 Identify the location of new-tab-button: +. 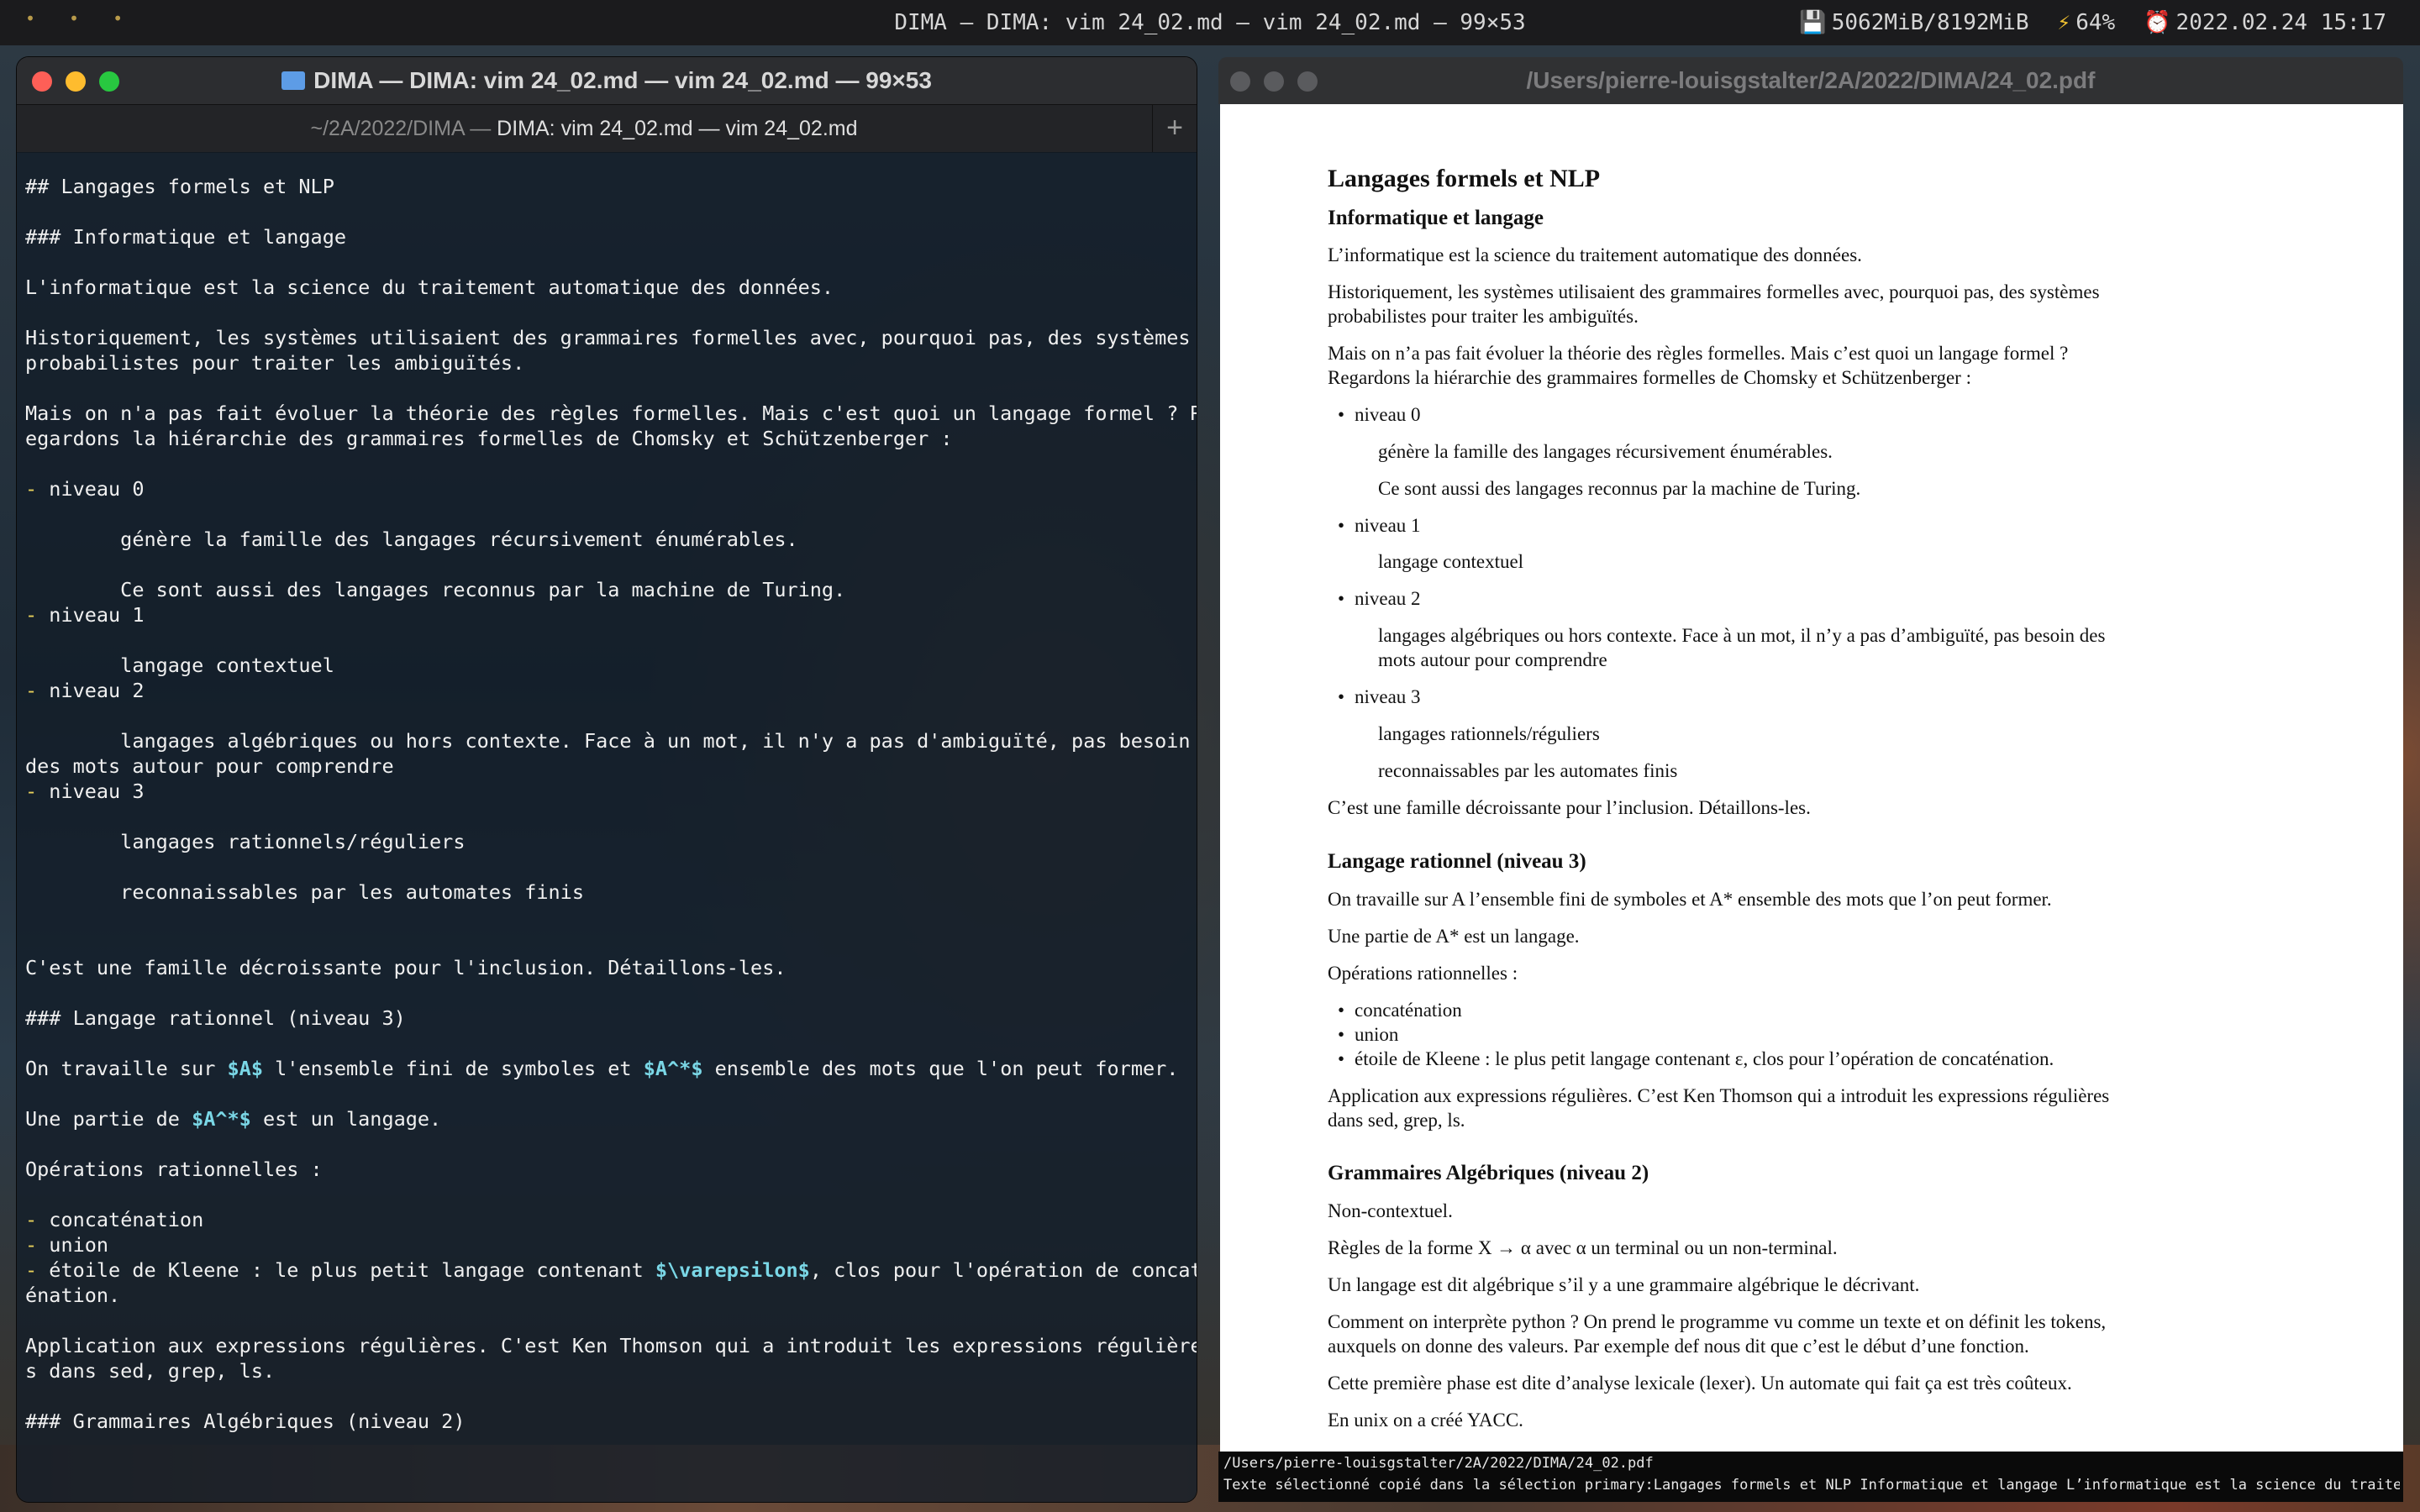
(1174, 128).